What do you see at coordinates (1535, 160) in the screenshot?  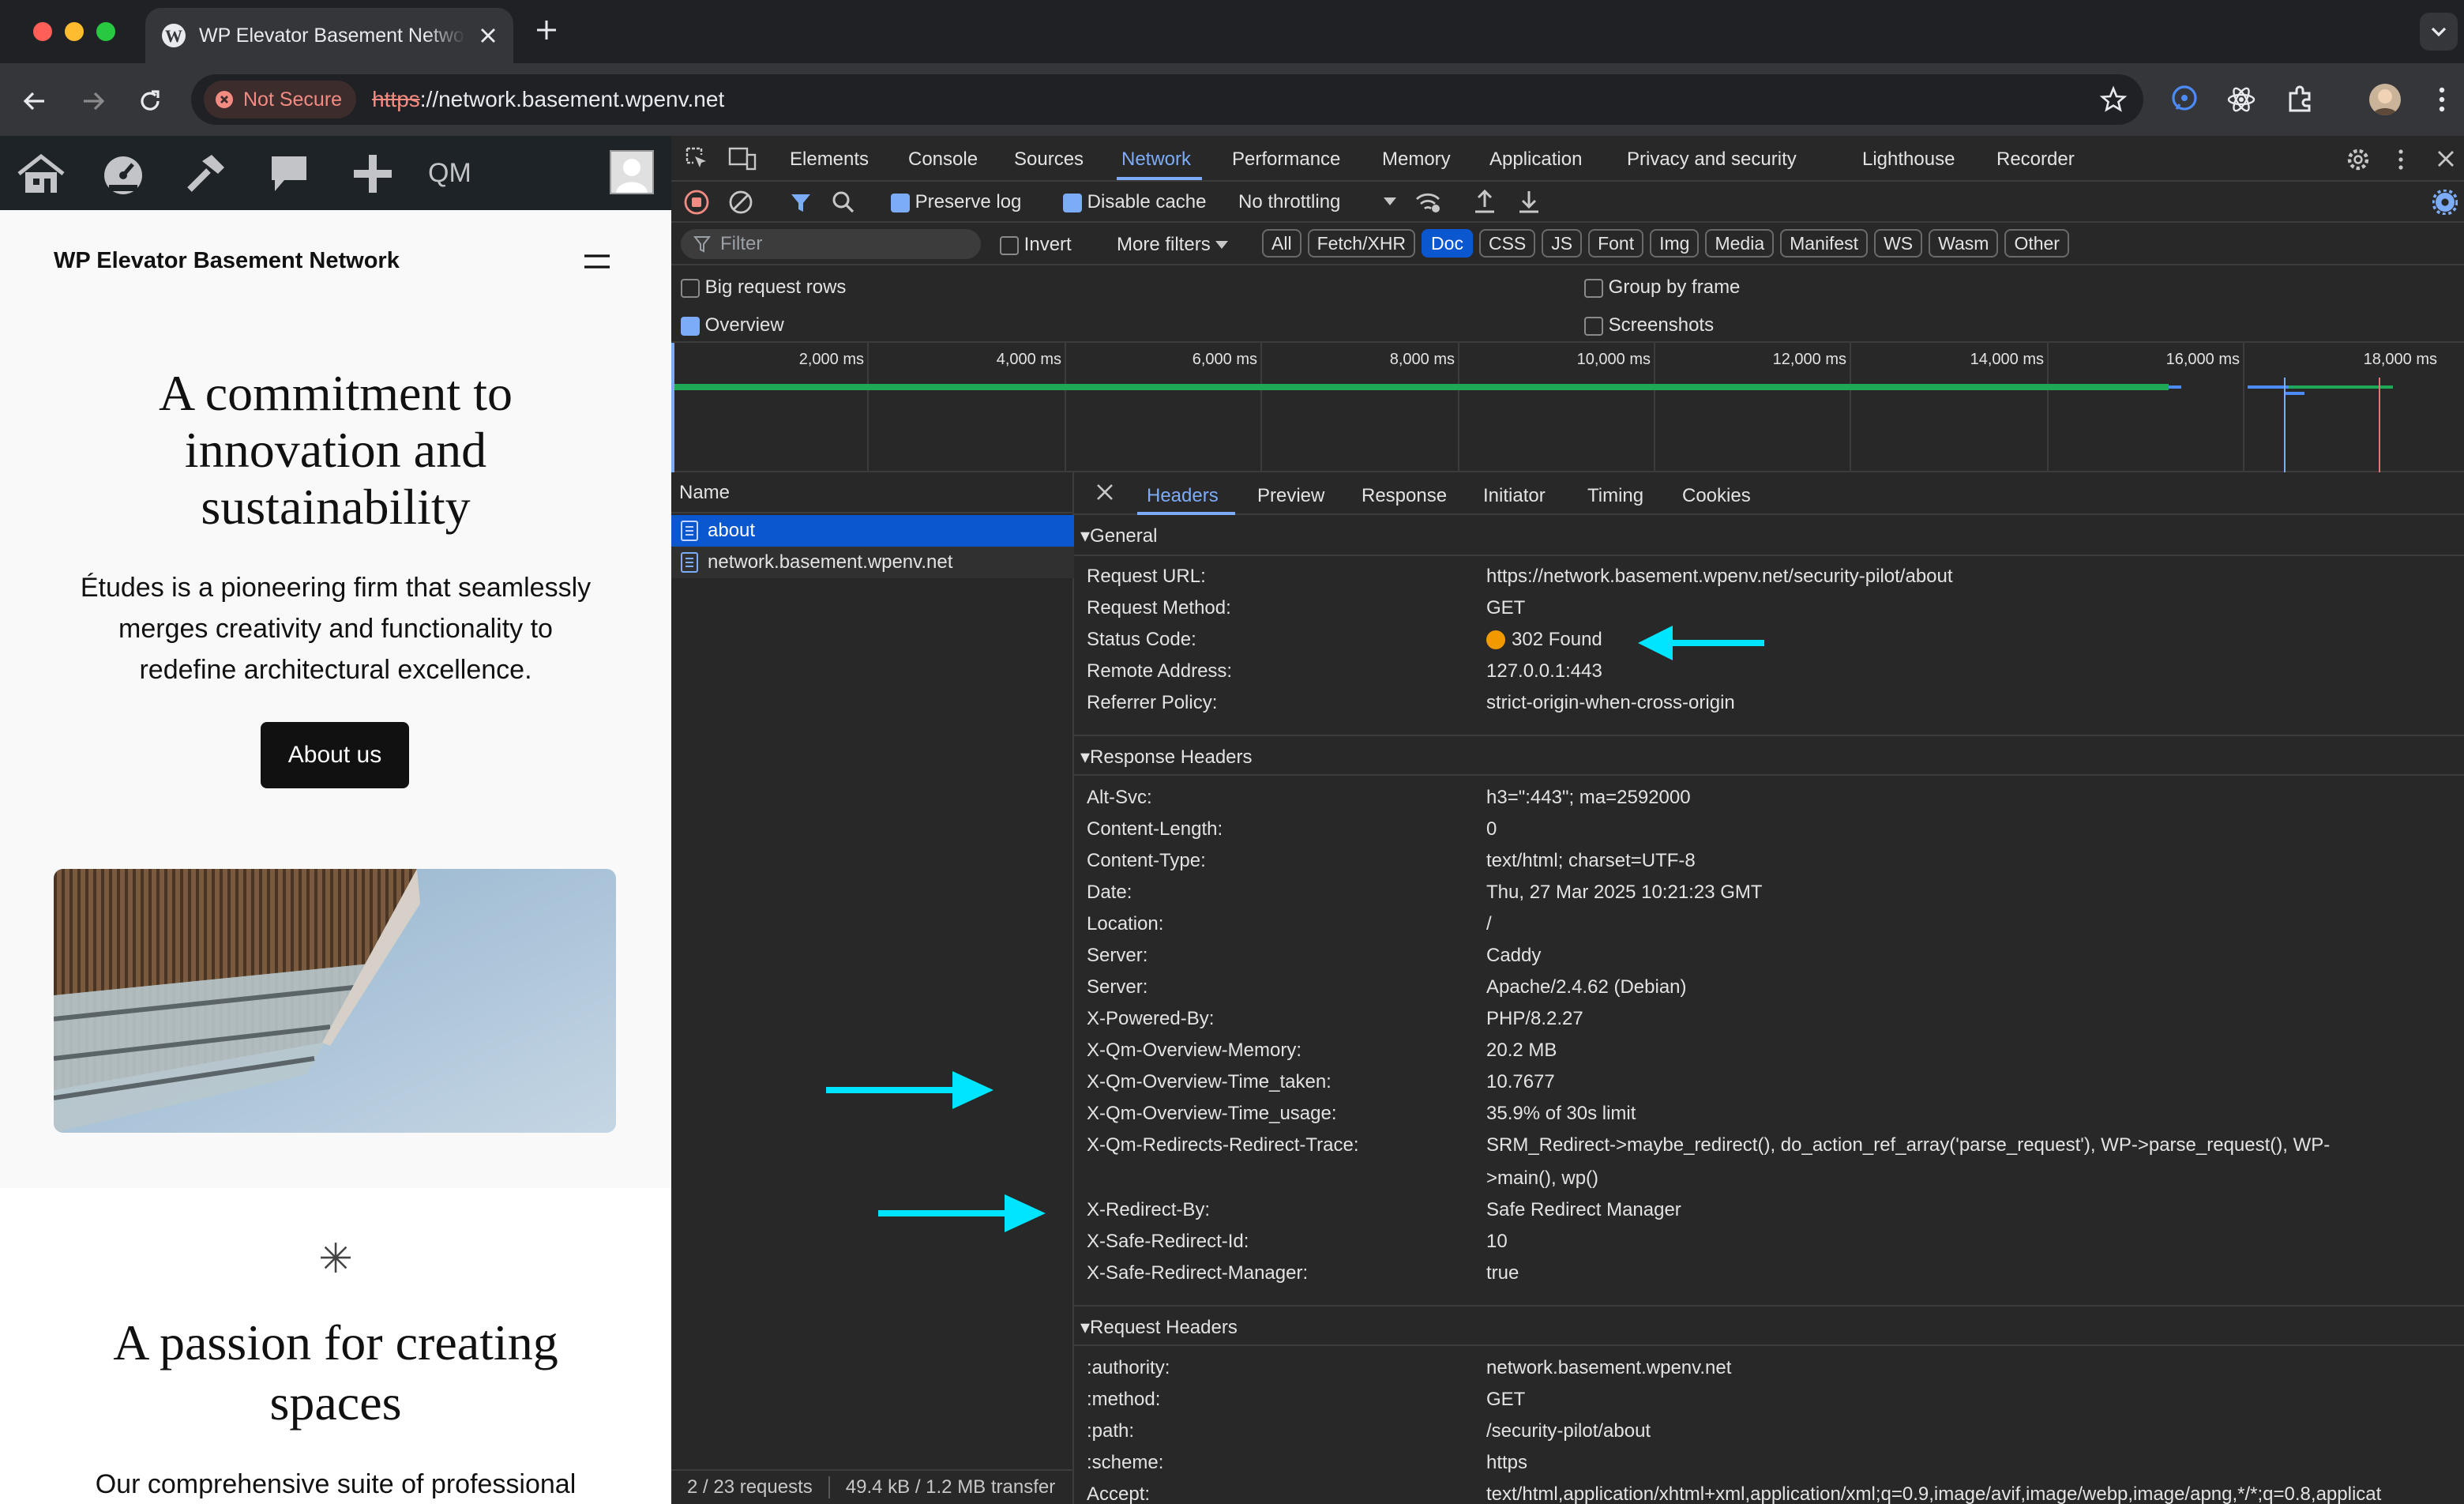 I see `tab-application: Application` at bounding box center [1535, 160].